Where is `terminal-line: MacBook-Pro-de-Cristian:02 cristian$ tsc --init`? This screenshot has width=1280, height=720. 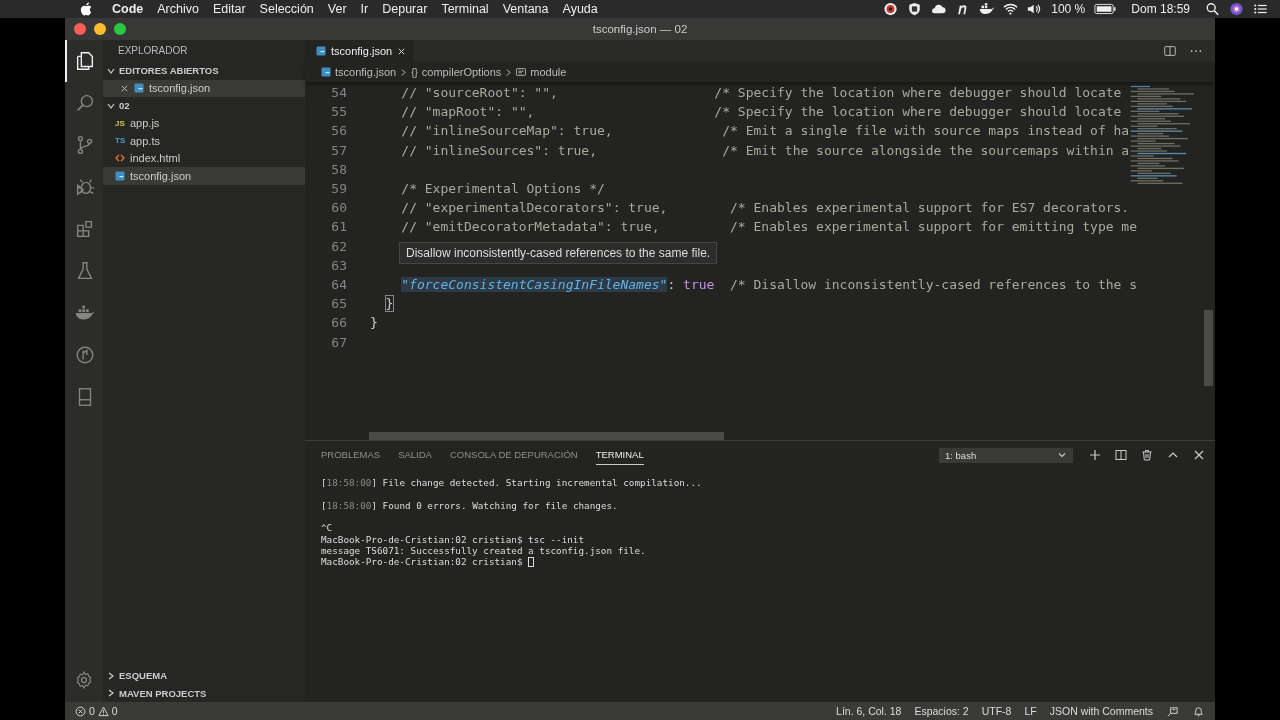
terminal-line: MacBook-Pro-de-Cristian:02 cristian$ tsc --init is located at coordinates (453, 539).